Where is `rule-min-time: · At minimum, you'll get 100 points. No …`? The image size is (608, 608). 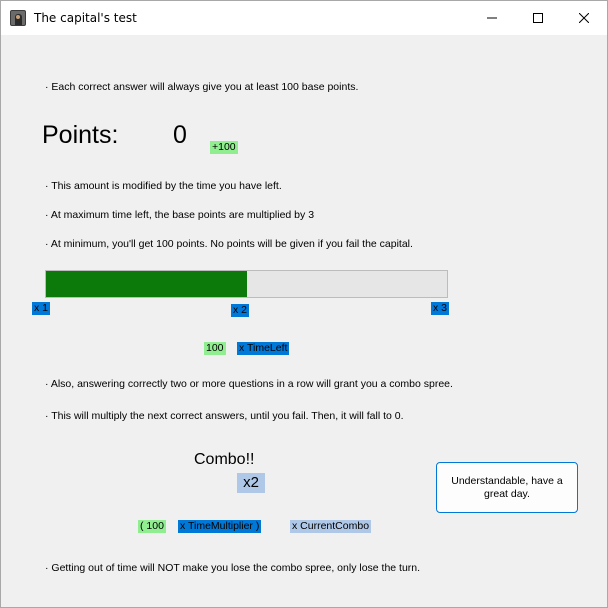
rule-min-time: · At minimum, you'll get 100 points. No … is located at coordinates (229, 244).